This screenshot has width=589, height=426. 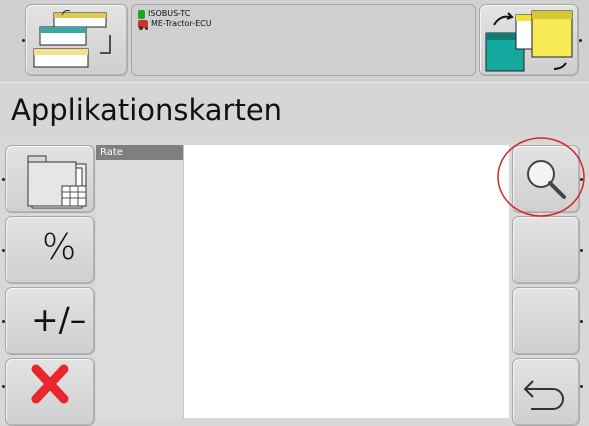 I want to click on title-bar: Applikationskarten, so click(x=294, y=112).